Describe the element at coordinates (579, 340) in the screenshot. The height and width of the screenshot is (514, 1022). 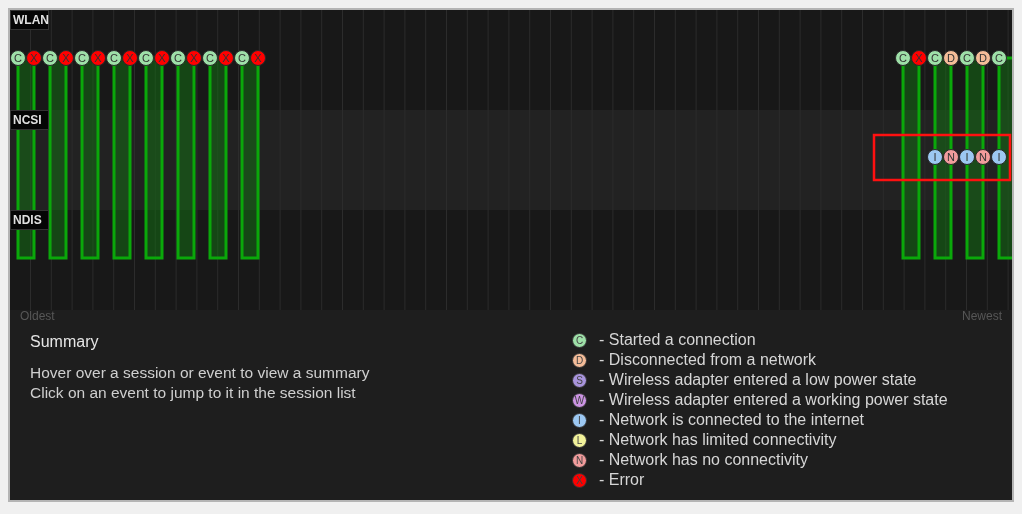
I see `event-icon: C` at that location.